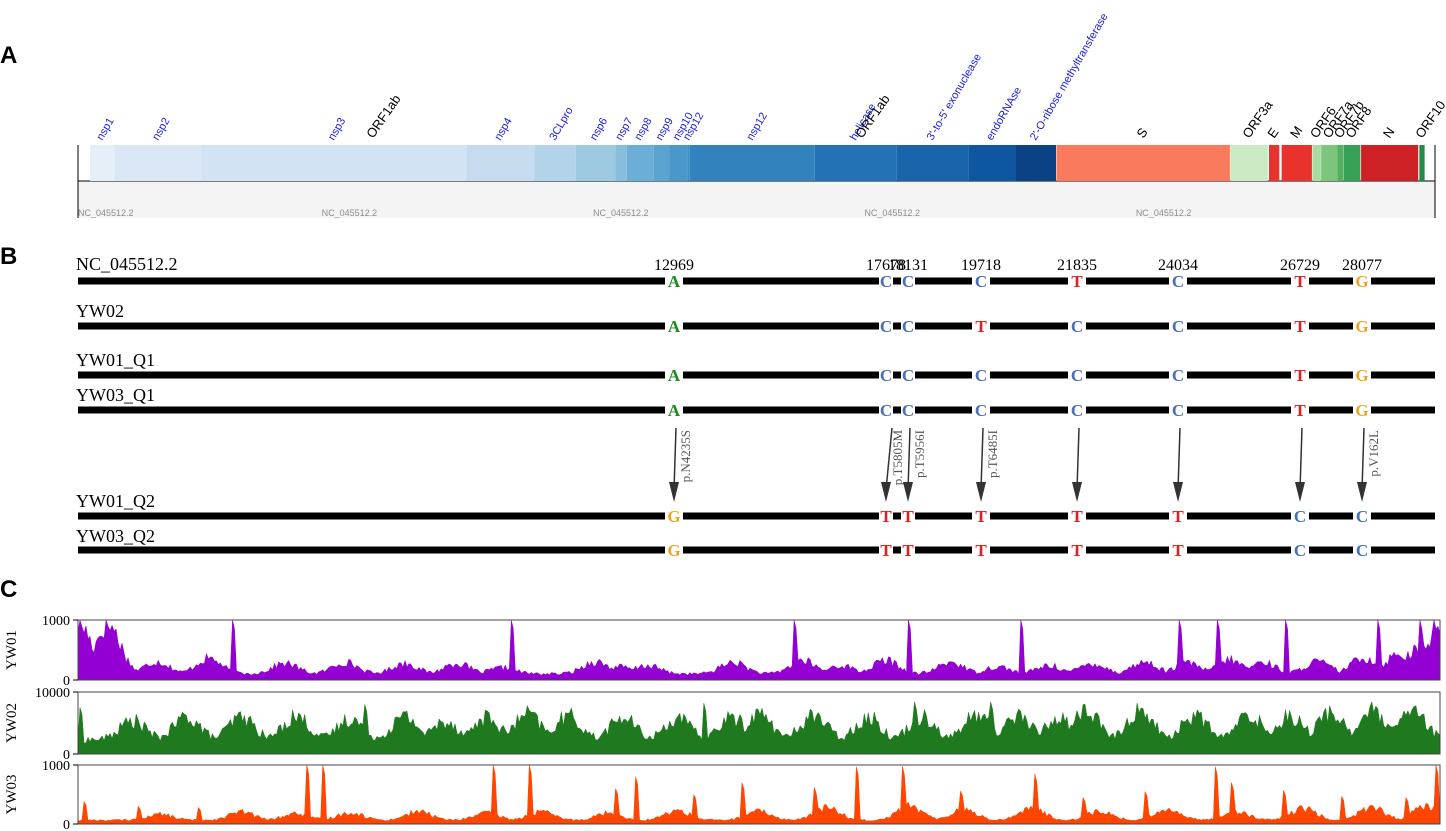  I want to click on subfeature-label: nsp7, so click(624, 129).